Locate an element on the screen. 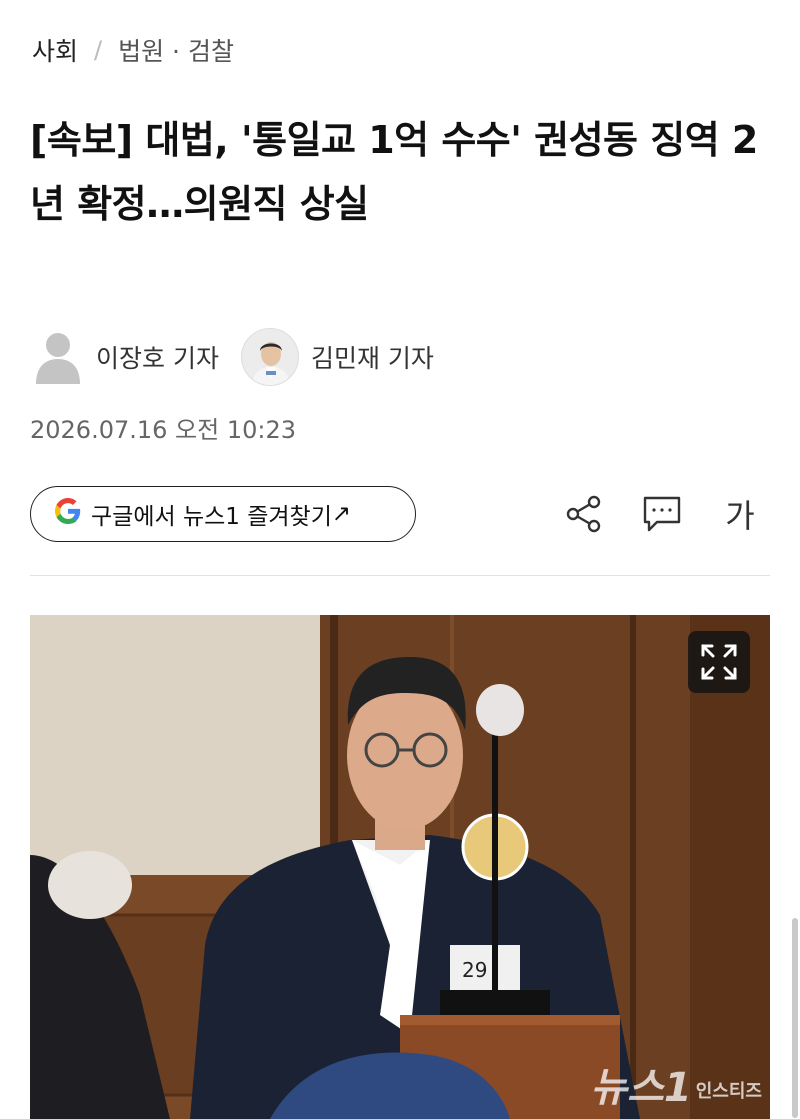  article-title: [속보] 대법, '통일교 1억 수수' 권성동 징역 2년 확정…의원직 상실 is located at coordinates (394, 172).